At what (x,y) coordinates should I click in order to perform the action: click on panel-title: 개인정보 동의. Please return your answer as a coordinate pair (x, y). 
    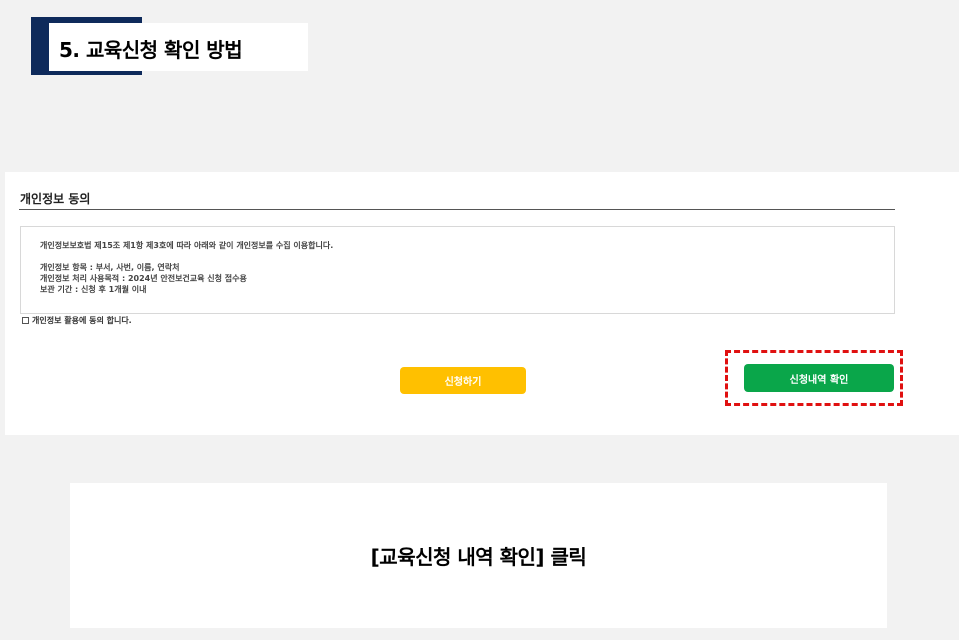
    Looking at the image, I should click on (55, 199).